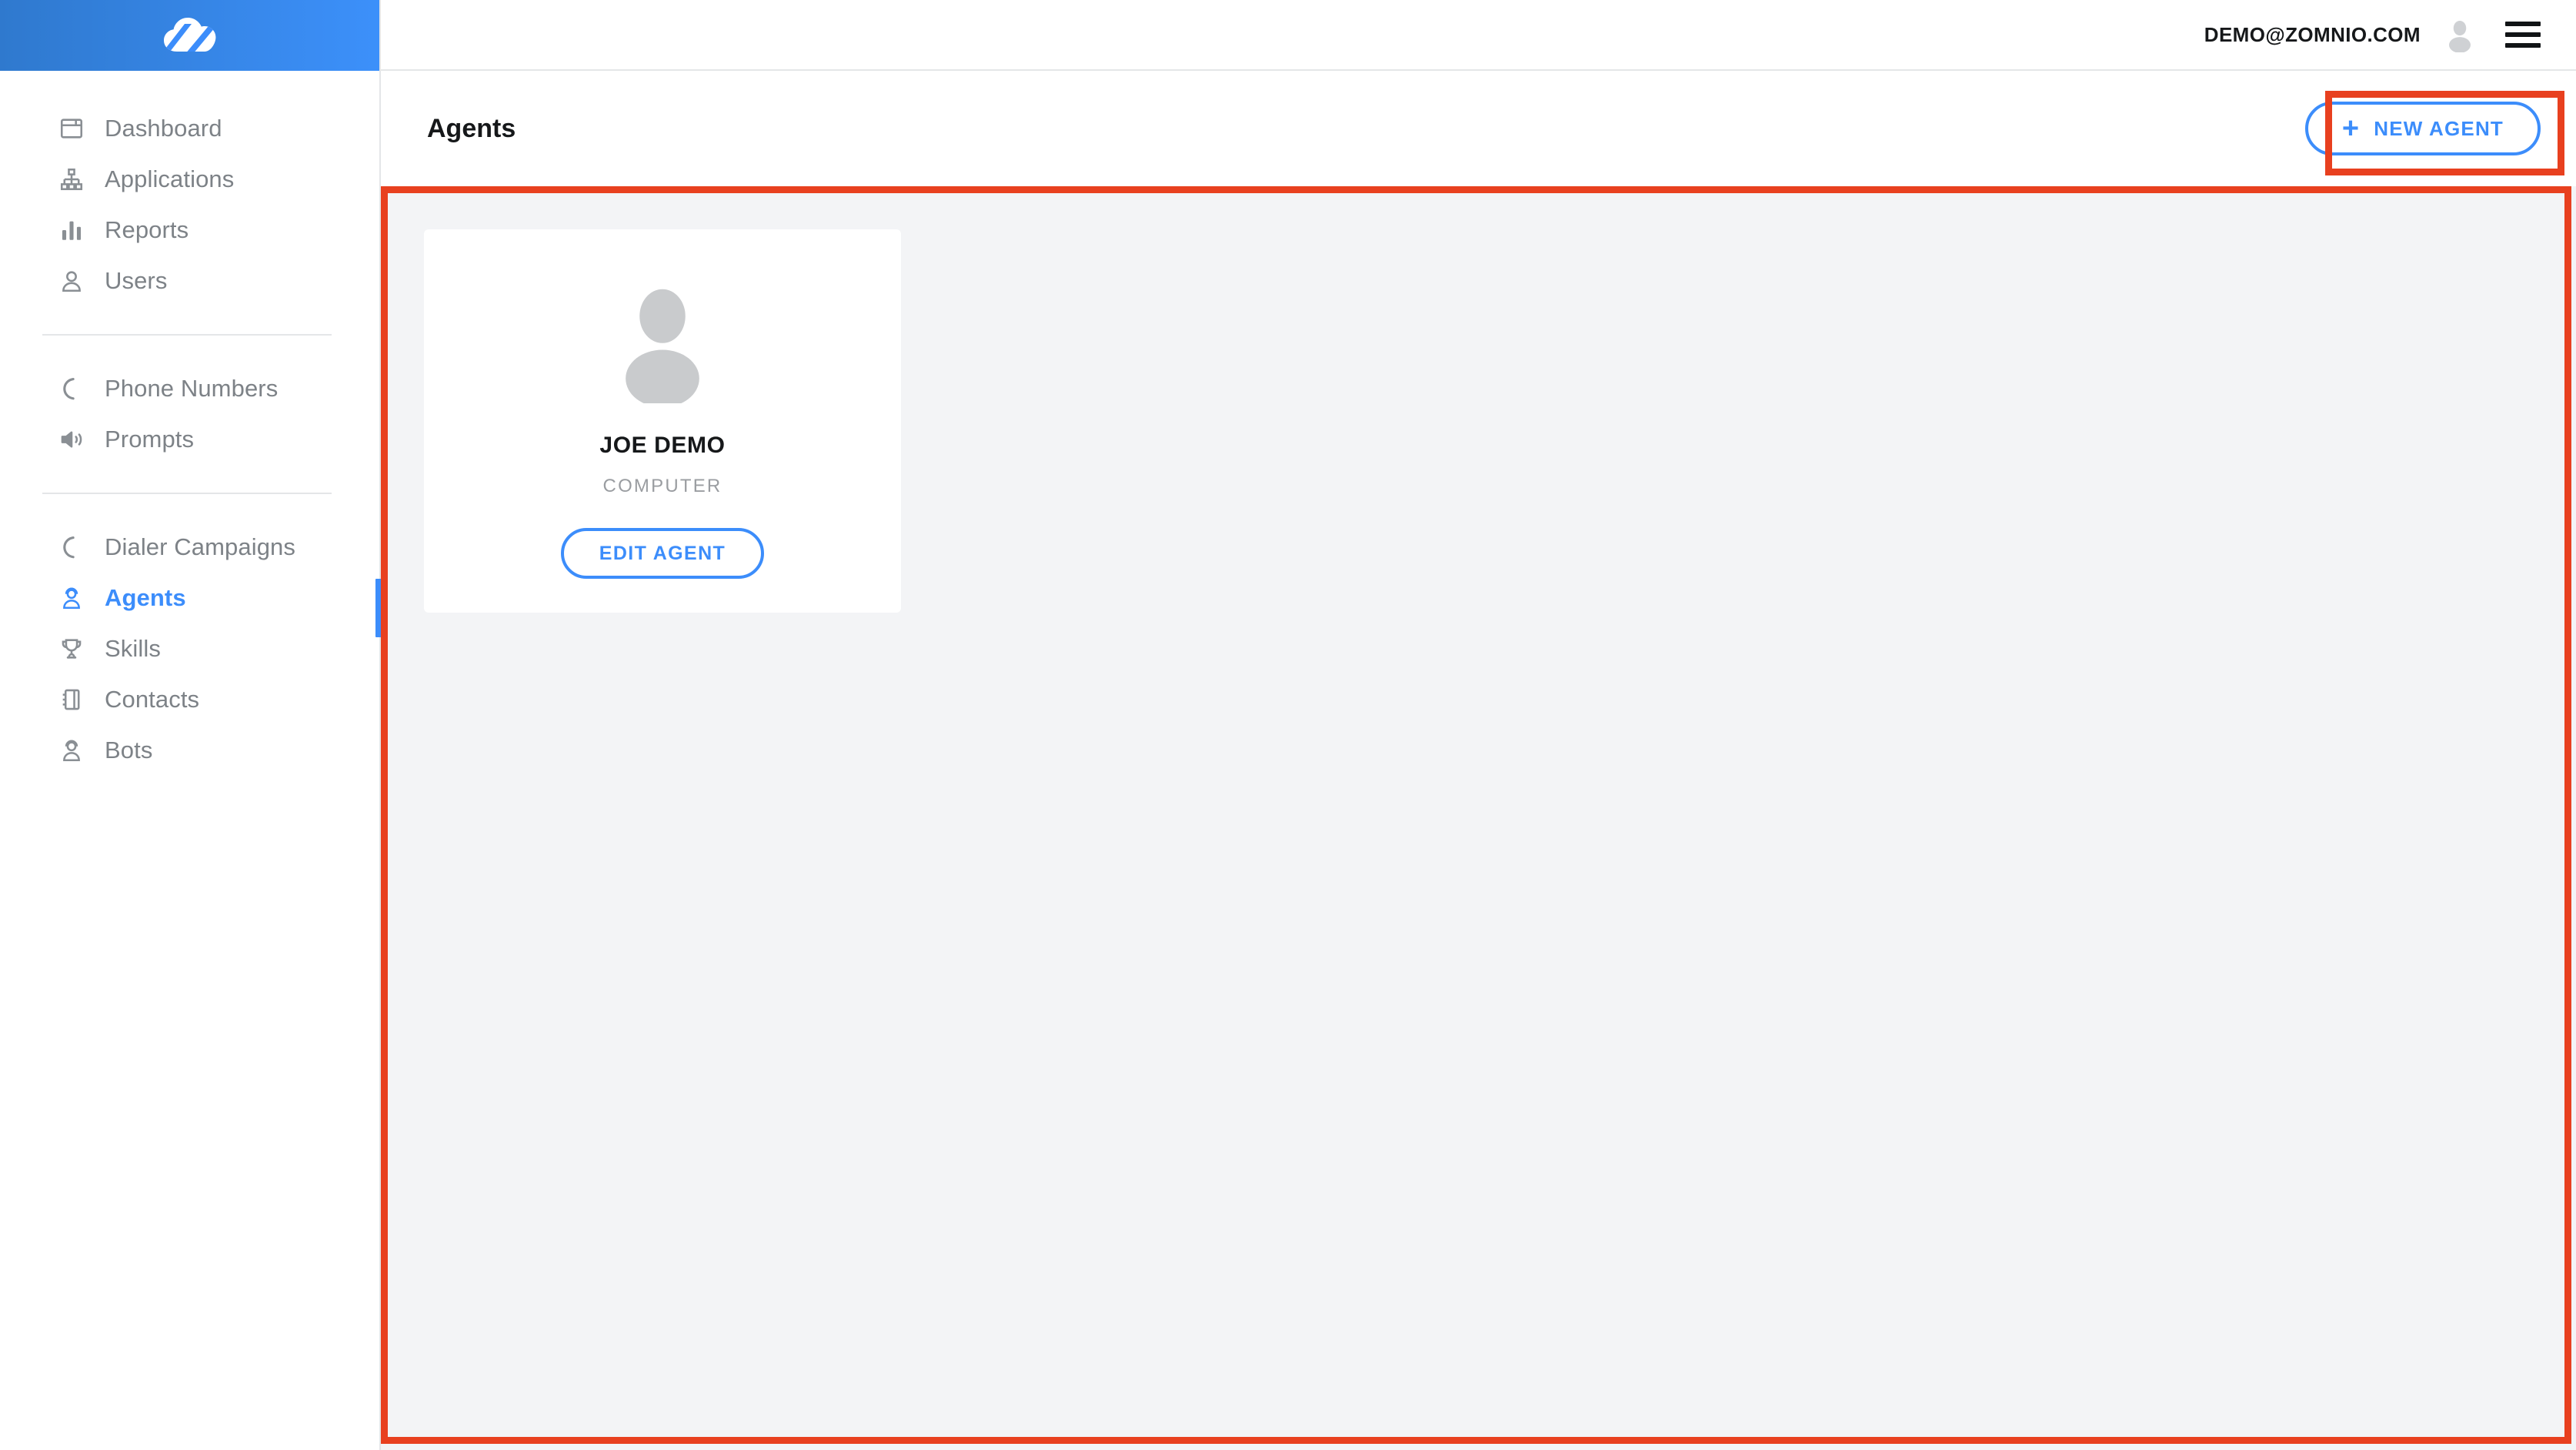 The image size is (2576, 1450). What do you see at coordinates (1478, 36) in the screenshot?
I see `top-bar: DEMO@ZOMNIO.COM` at bounding box center [1478, 36].